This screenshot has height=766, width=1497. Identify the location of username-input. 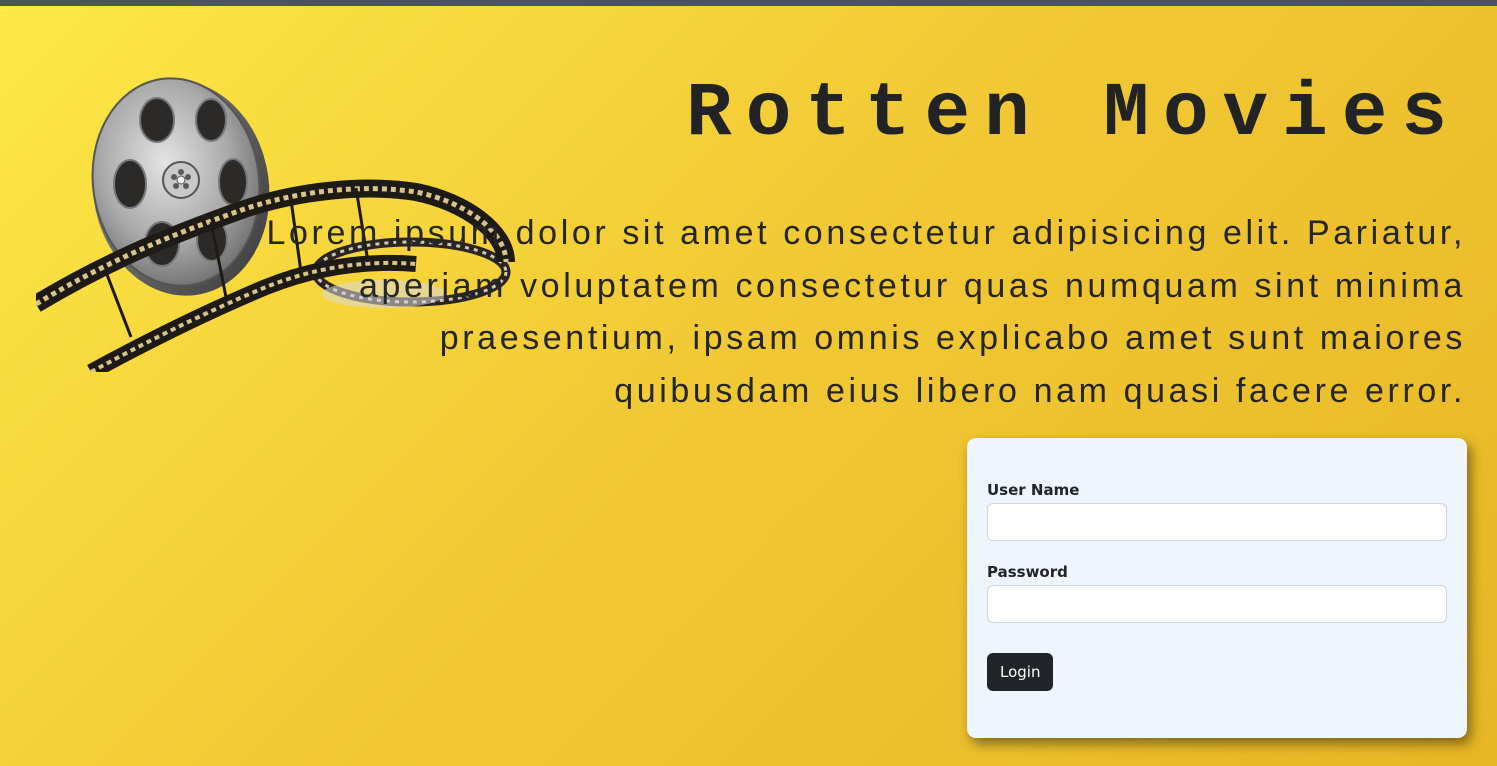
(1217, 522).